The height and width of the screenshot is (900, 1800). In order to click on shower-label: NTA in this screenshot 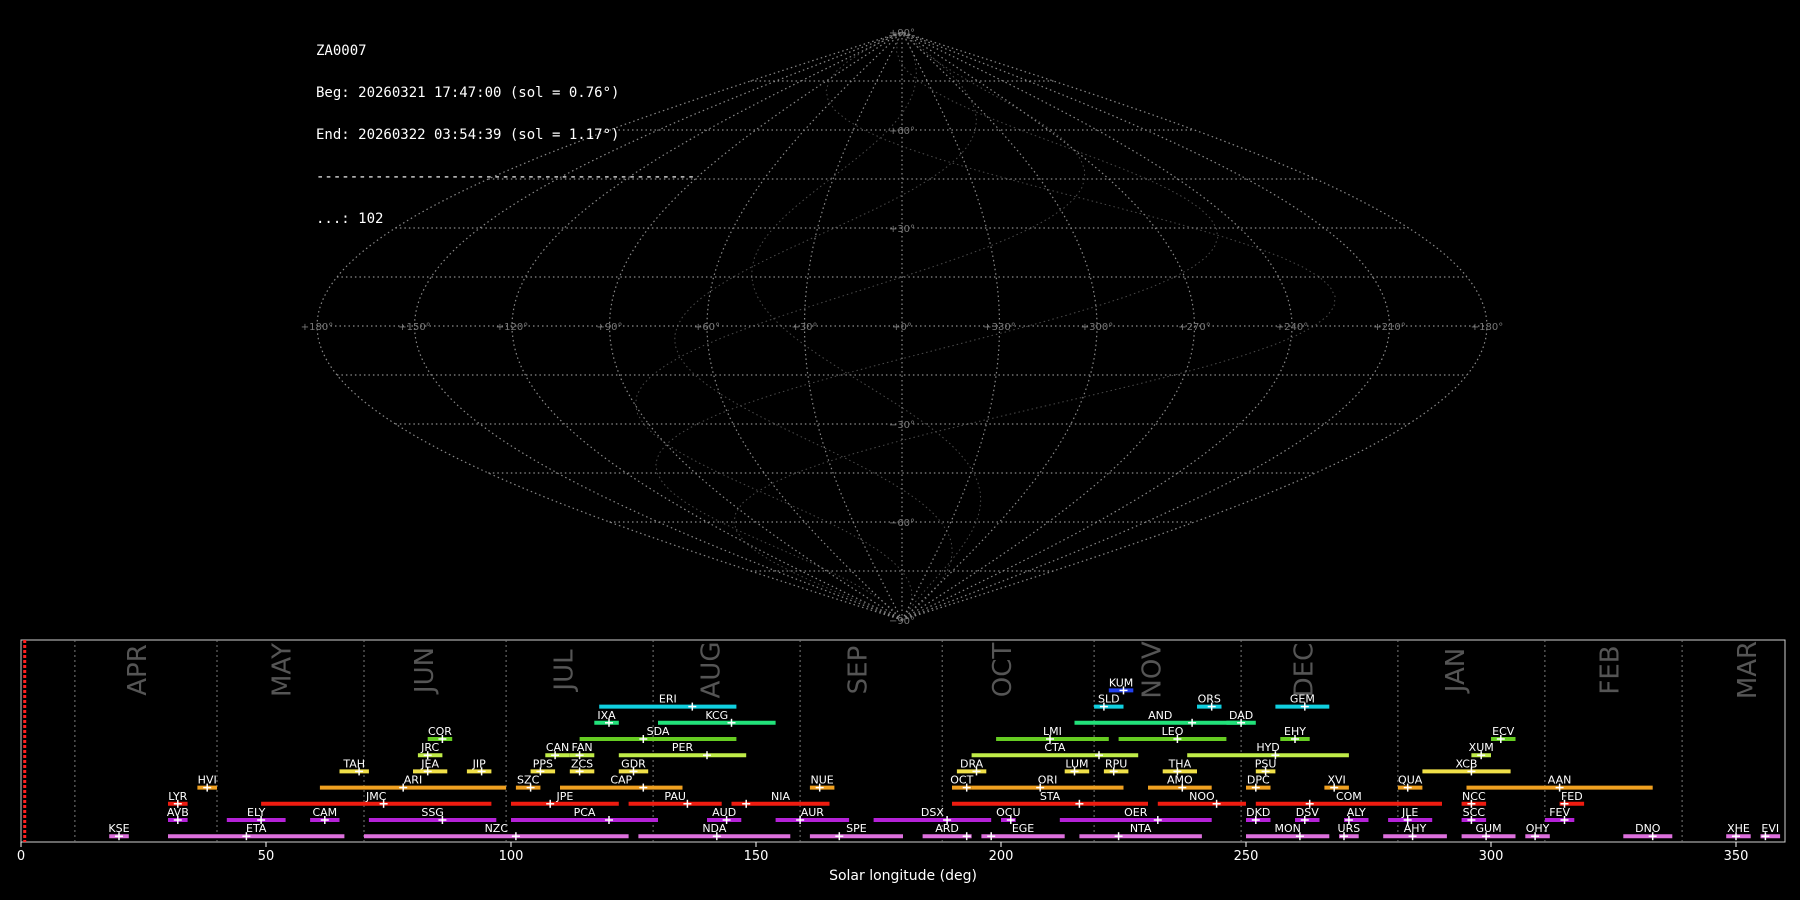, I will do `click(1141, 828)`.